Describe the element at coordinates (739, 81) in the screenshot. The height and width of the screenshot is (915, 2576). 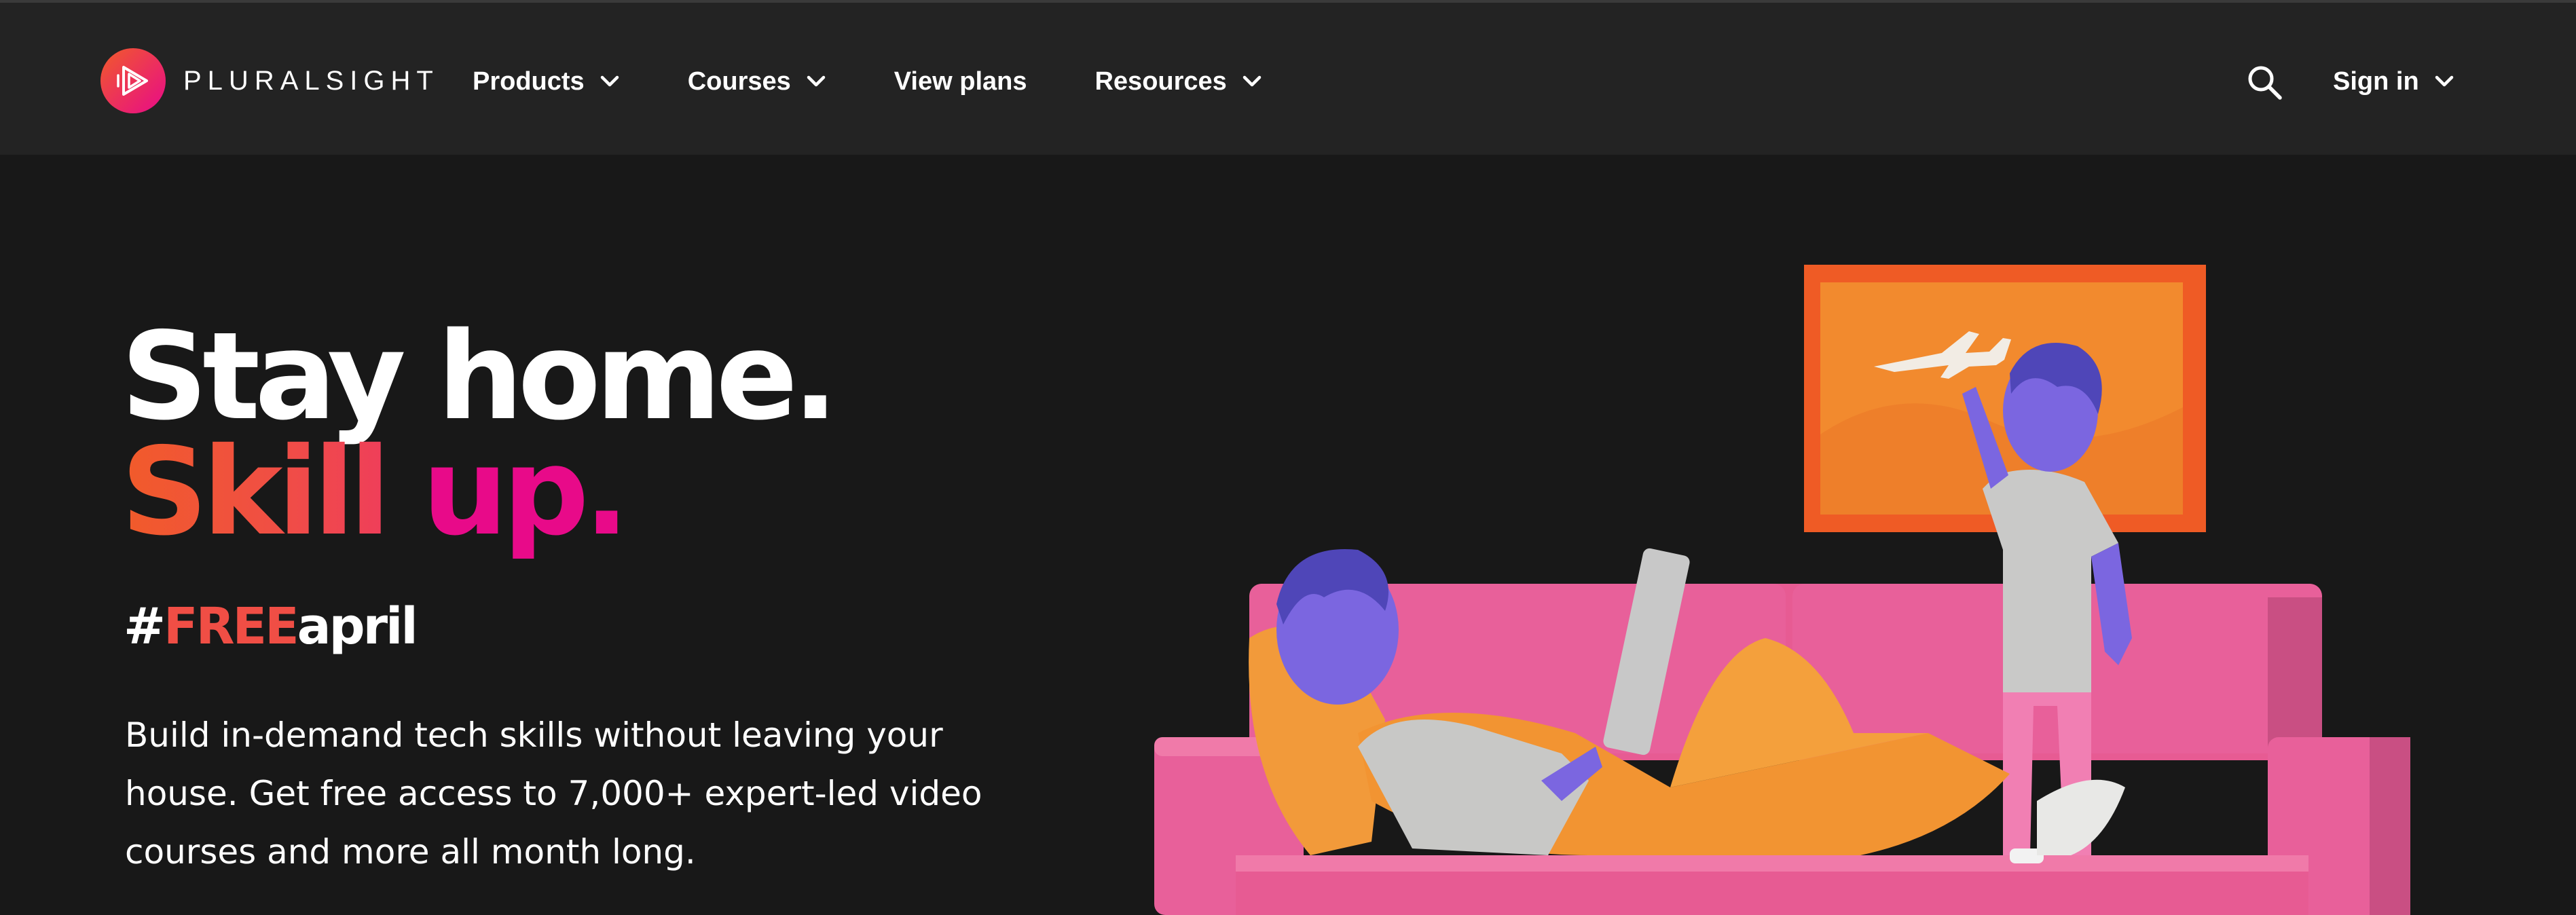
I see `nav-item-label: Courses` at that location.